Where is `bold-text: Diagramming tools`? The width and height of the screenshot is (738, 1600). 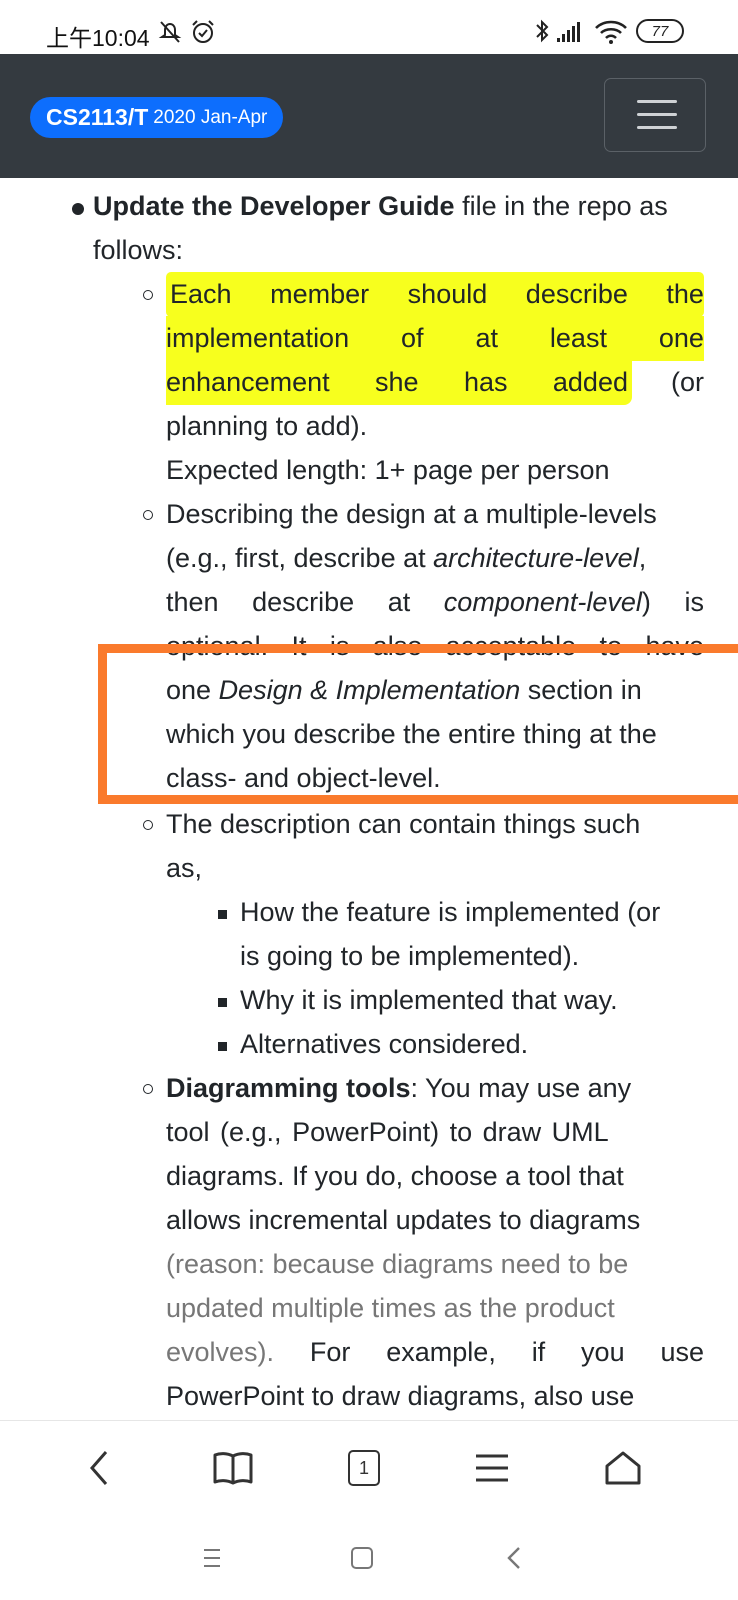 bold-text: Diagramming tools is located at coordinates (288, 1088).